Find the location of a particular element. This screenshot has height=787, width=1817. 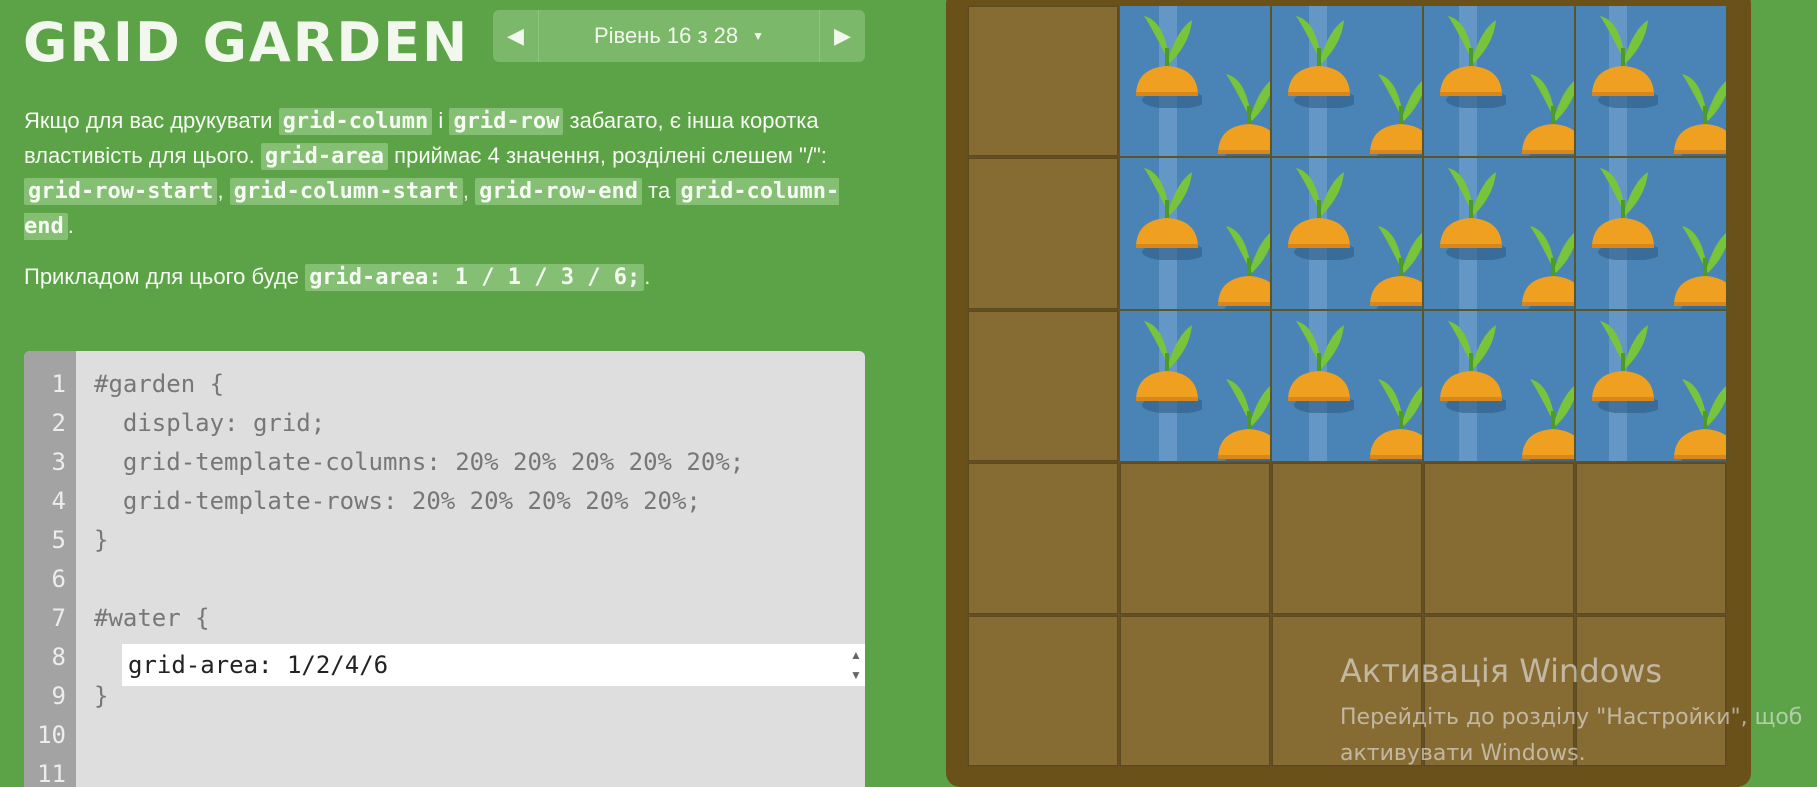

code-line: 5} is located at coordinates (444, 540).